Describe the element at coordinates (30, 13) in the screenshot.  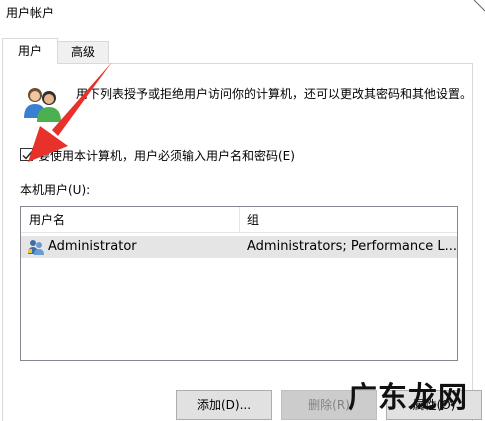
I see `window-title: 用户帐户` at that location.